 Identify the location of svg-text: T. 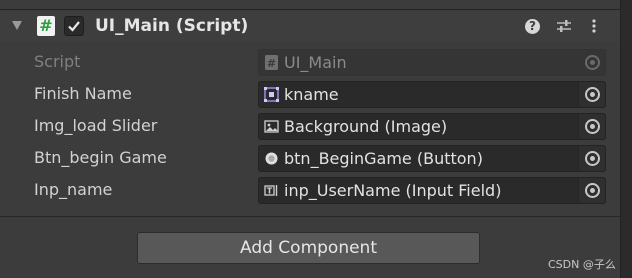
(270, 191).